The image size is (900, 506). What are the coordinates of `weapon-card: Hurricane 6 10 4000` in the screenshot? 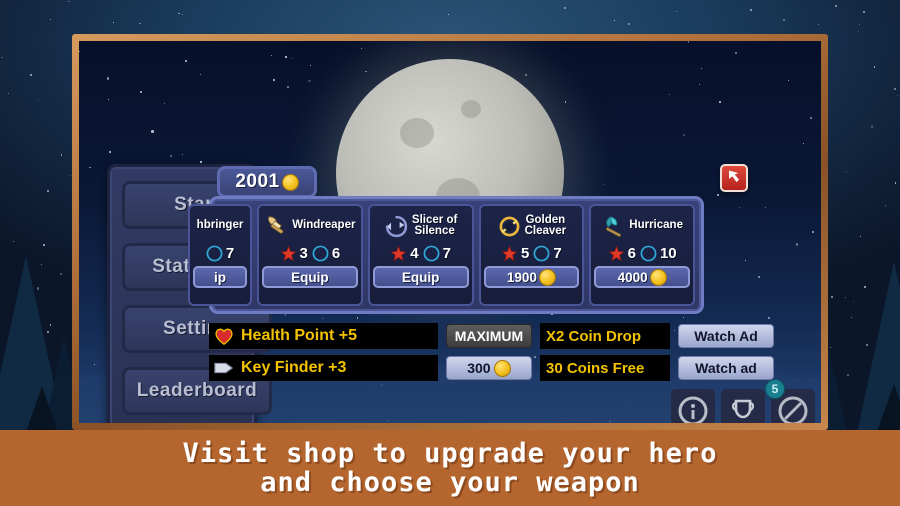 It's located at (642, 255).